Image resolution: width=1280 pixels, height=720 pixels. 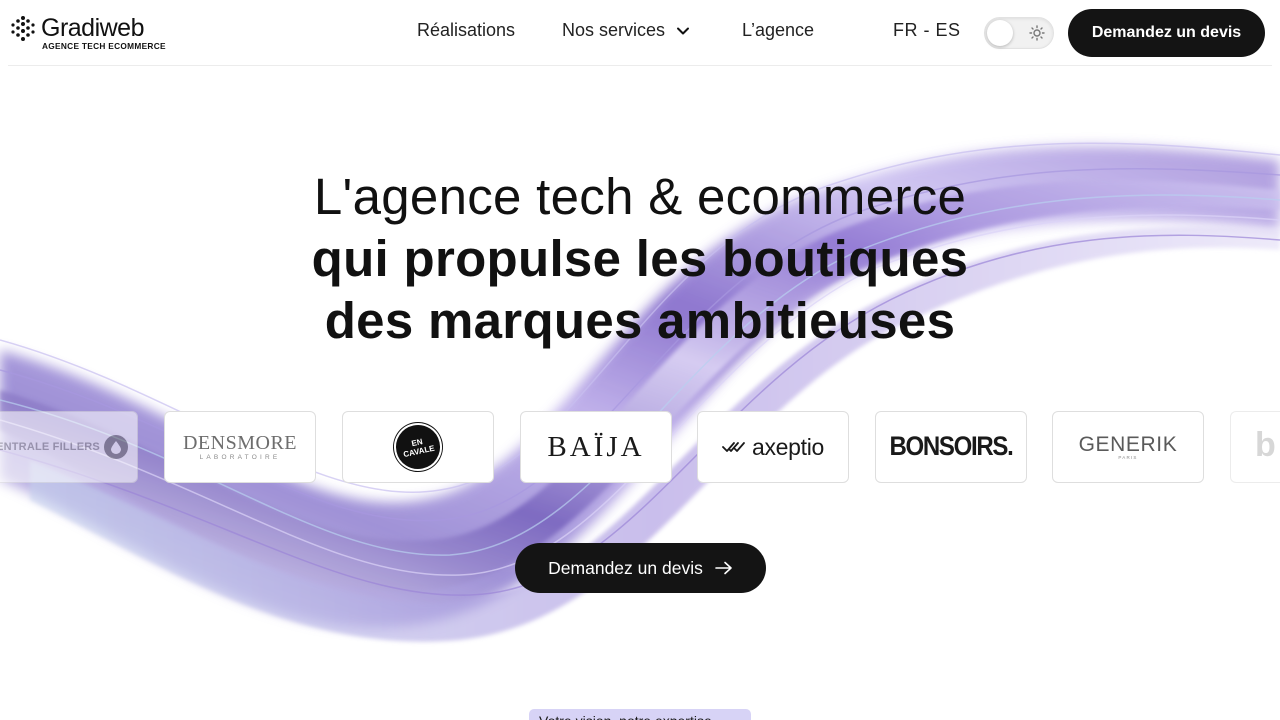 What do you see at coordinates (683, 30) in the screenshot?
I see `chevron-down-icon` at bounding box center [683, 30].